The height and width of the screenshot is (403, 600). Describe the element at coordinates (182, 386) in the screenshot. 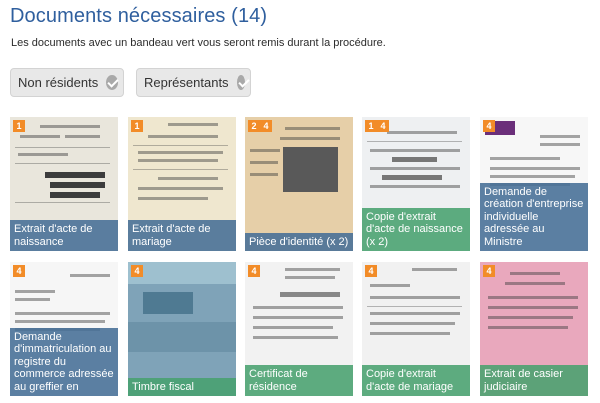

I see `document-caption: Timbre fiscal` at that location.